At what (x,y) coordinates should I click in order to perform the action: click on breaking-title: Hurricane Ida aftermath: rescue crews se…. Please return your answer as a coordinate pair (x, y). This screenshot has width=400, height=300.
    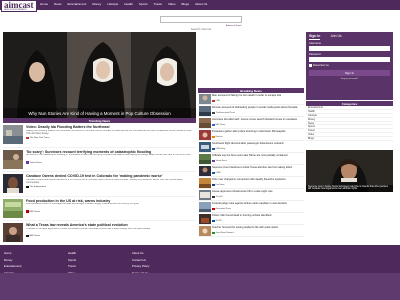
    Looking at the image, I should click on (258, 120).